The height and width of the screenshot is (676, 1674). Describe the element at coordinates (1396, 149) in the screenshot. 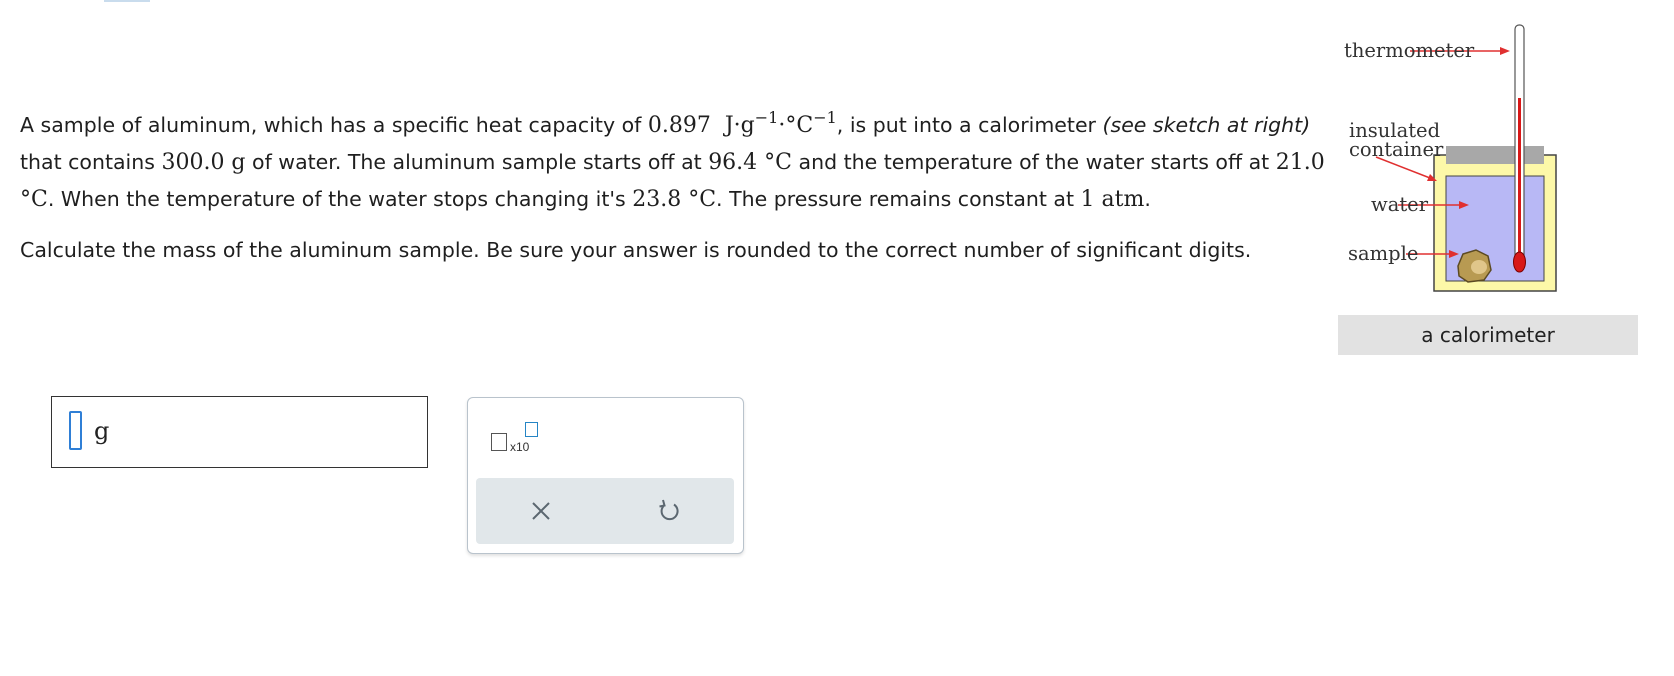

I see `label-container: container` at that location.